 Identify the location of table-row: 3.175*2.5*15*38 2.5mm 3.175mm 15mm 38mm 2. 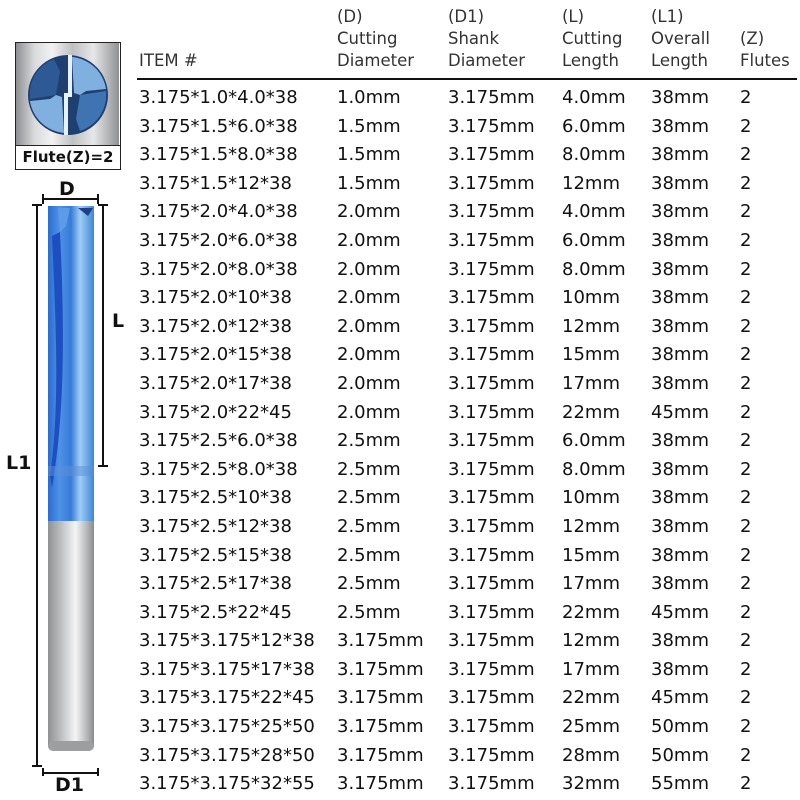
(467, 556).